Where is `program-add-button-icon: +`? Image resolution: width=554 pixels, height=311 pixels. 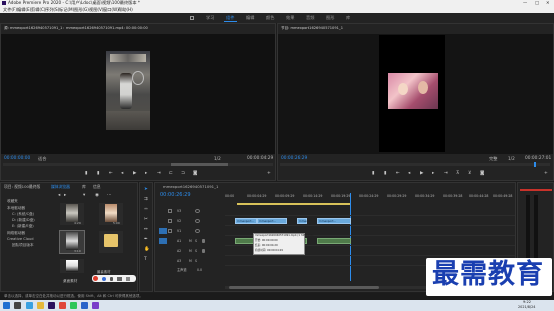
program-add-button-icon: + is located at coordinates (546, 173).